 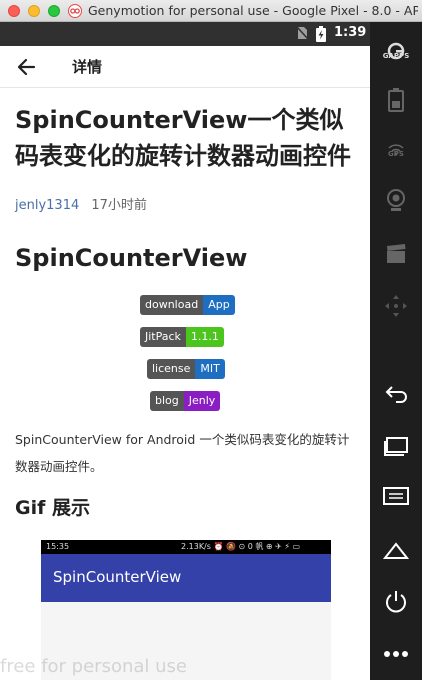 I want to click on android-status-bar: 1:39, so click(x=185, y=34).